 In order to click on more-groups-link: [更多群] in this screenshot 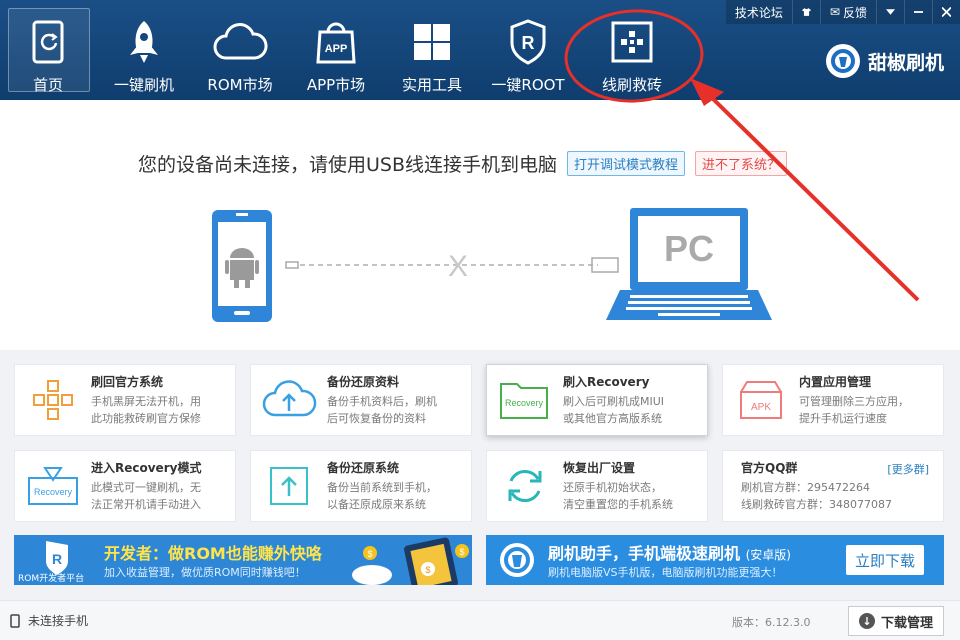, I will do `click(908, 469)`.